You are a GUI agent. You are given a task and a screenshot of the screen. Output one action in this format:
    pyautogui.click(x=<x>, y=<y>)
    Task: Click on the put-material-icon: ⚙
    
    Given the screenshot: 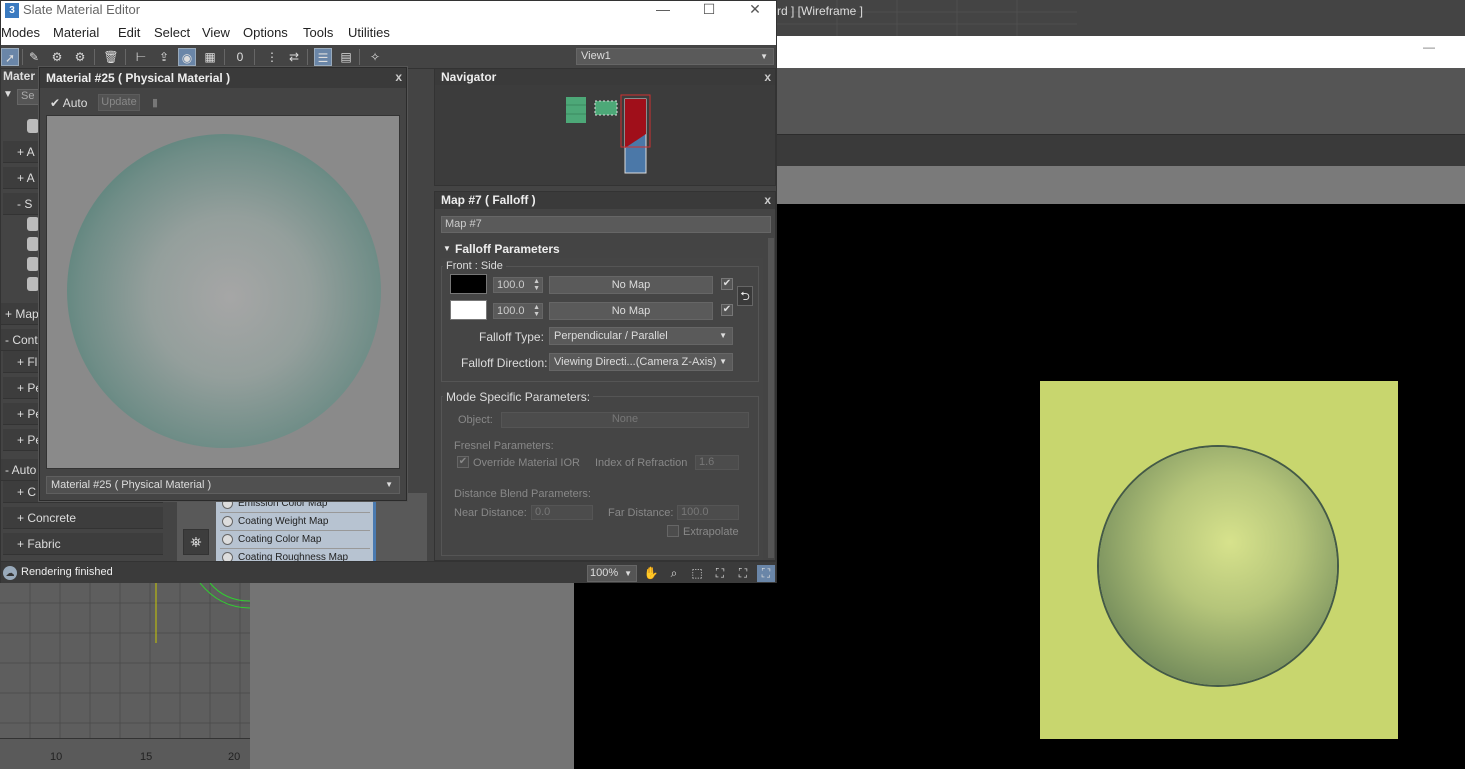 What is the action you would take?
    pyautogui.click(x=57, y=57)
    